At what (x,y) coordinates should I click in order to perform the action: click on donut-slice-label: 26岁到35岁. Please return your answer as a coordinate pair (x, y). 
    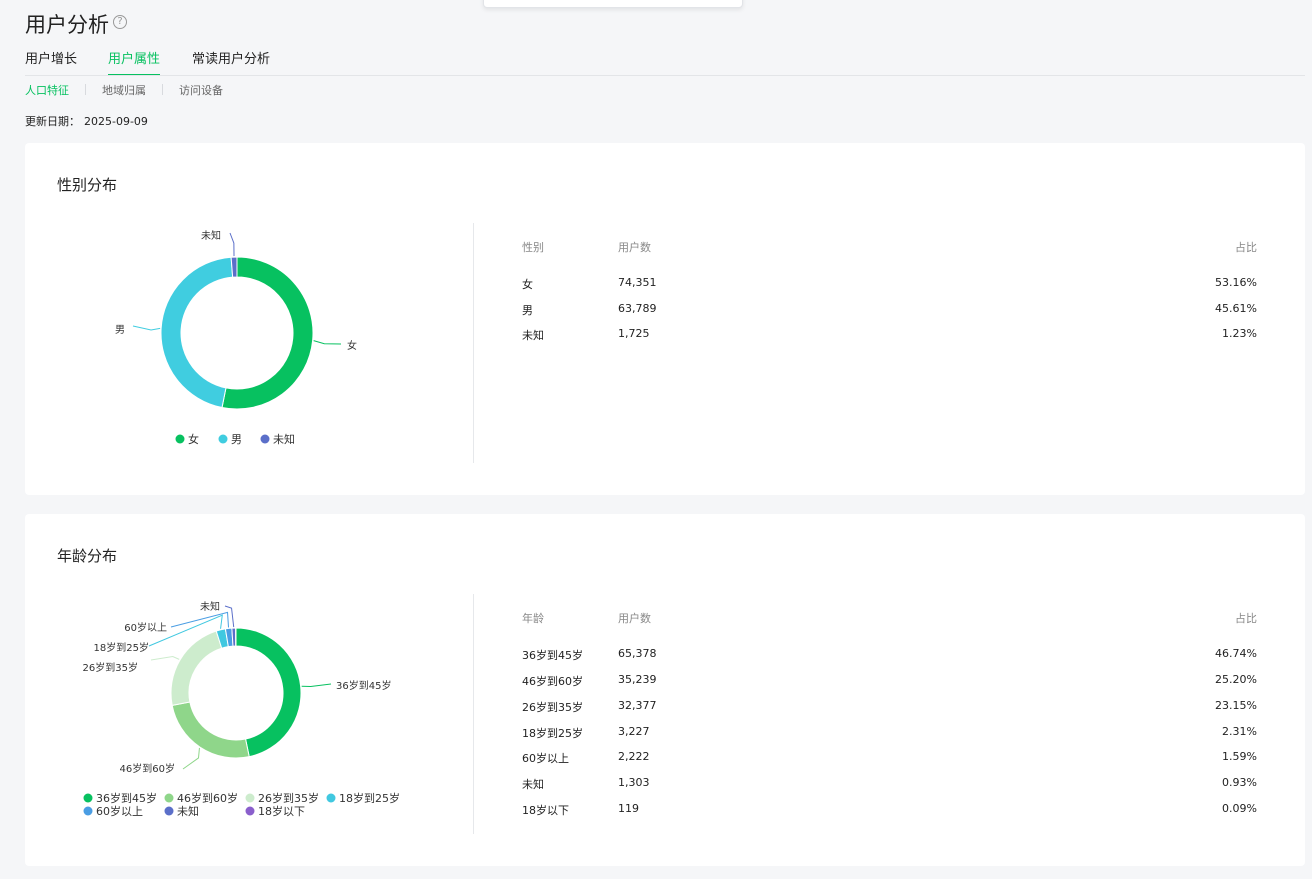
    Looking at the image, I should click on (110, 667).